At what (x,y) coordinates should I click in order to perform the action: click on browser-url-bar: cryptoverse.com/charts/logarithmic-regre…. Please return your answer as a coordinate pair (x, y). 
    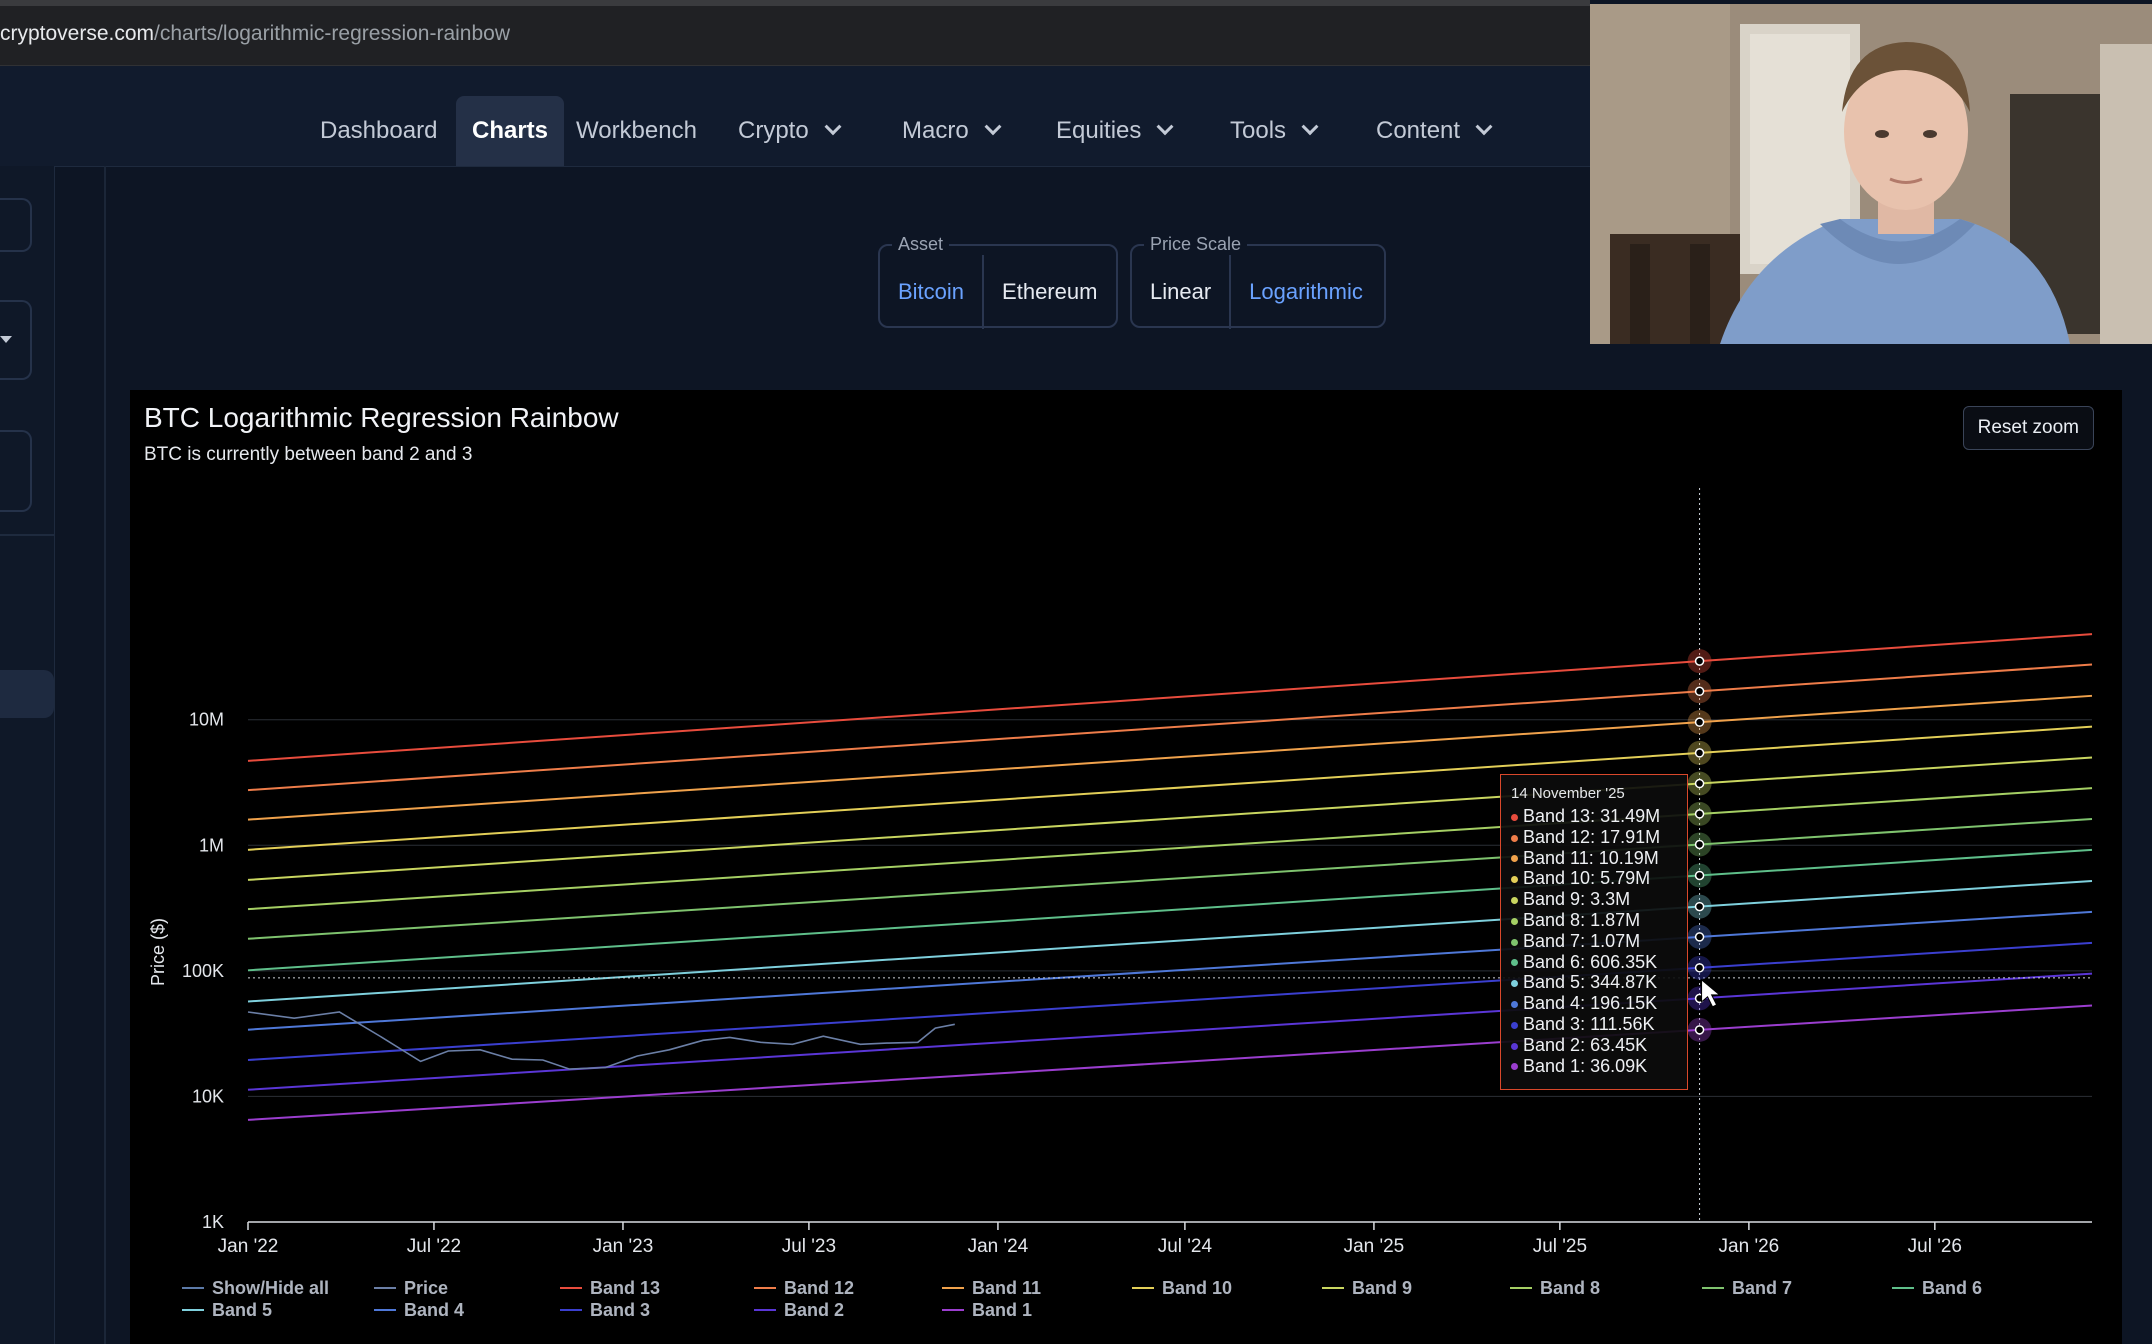
    Looking at the image, I should click on (795, 33).